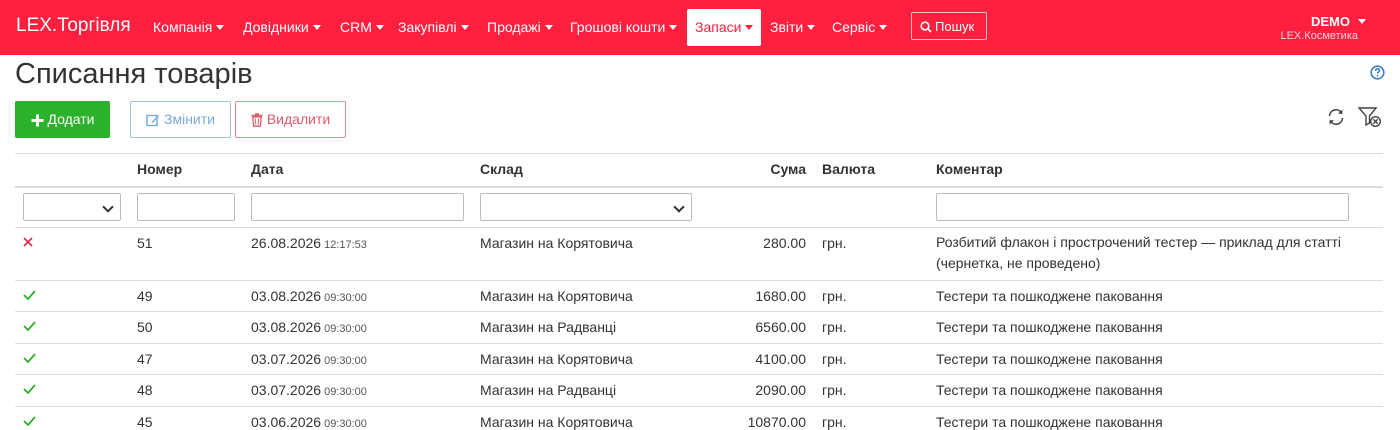 The image size is (1400, 430). I want to click on cell-date: 03.06.202609:30:00, so click(309, 422).